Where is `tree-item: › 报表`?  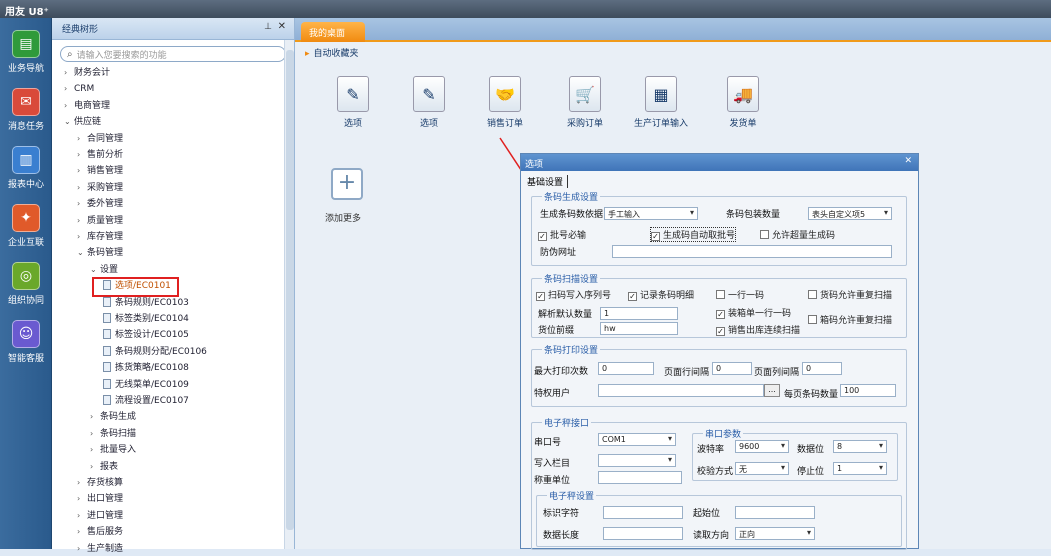 tree-item: › 报表 is located at coordinates (104, 467).